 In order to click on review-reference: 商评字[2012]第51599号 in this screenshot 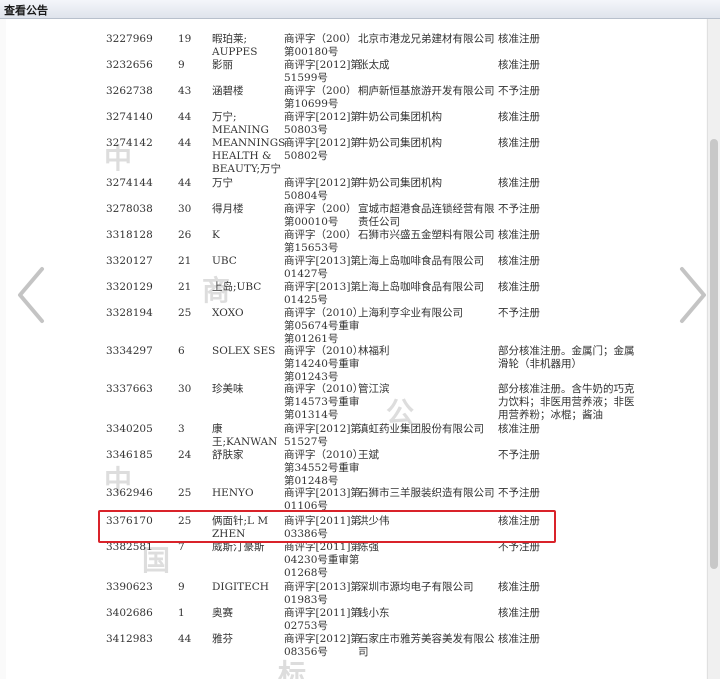, I will do `click(322, 71)`.